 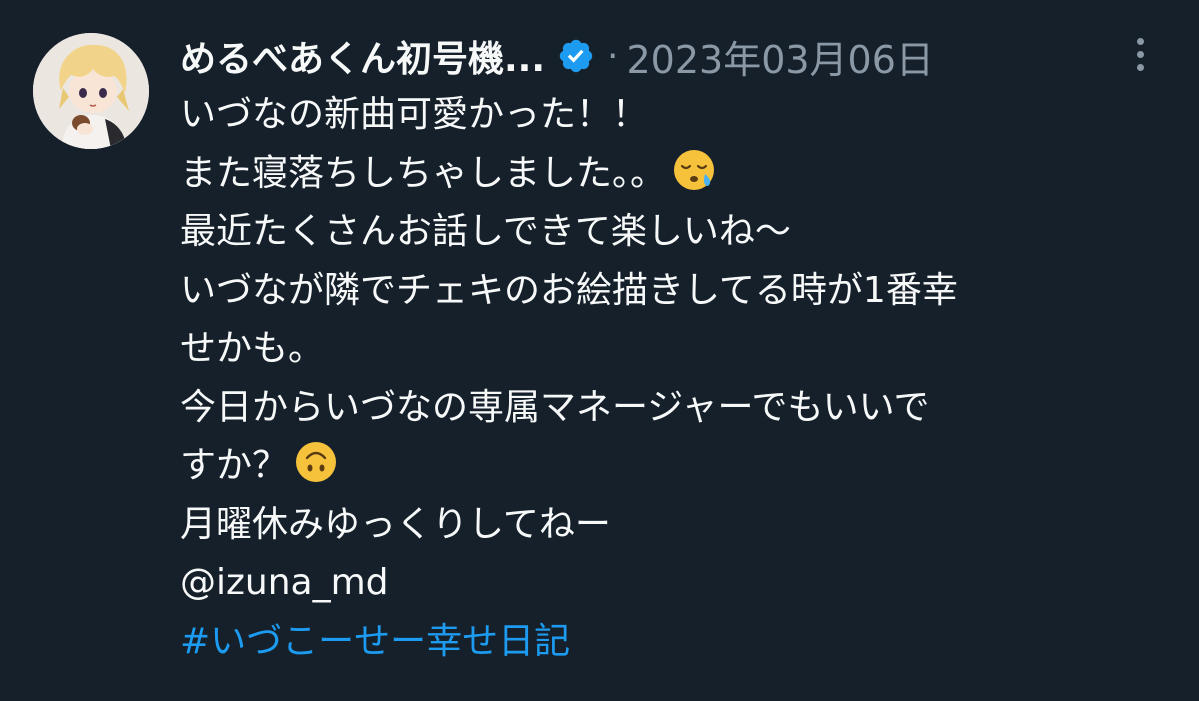 I want to click on avatar-illustration, so click(x=91, y=91).